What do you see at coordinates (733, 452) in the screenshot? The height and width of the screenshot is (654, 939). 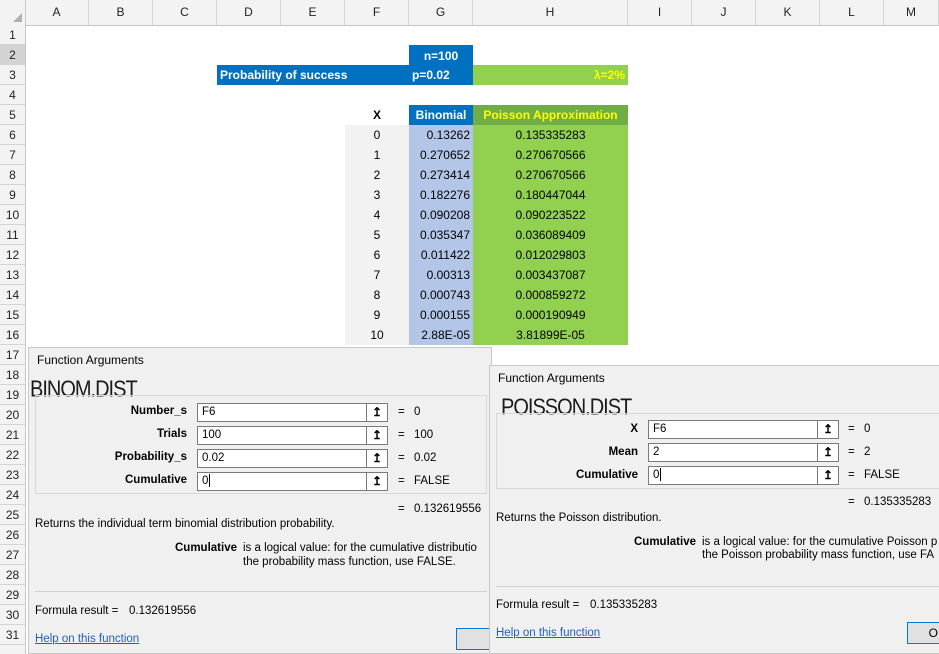 I see `poisson-mean-input: 2` at bounding box center [733, 452].